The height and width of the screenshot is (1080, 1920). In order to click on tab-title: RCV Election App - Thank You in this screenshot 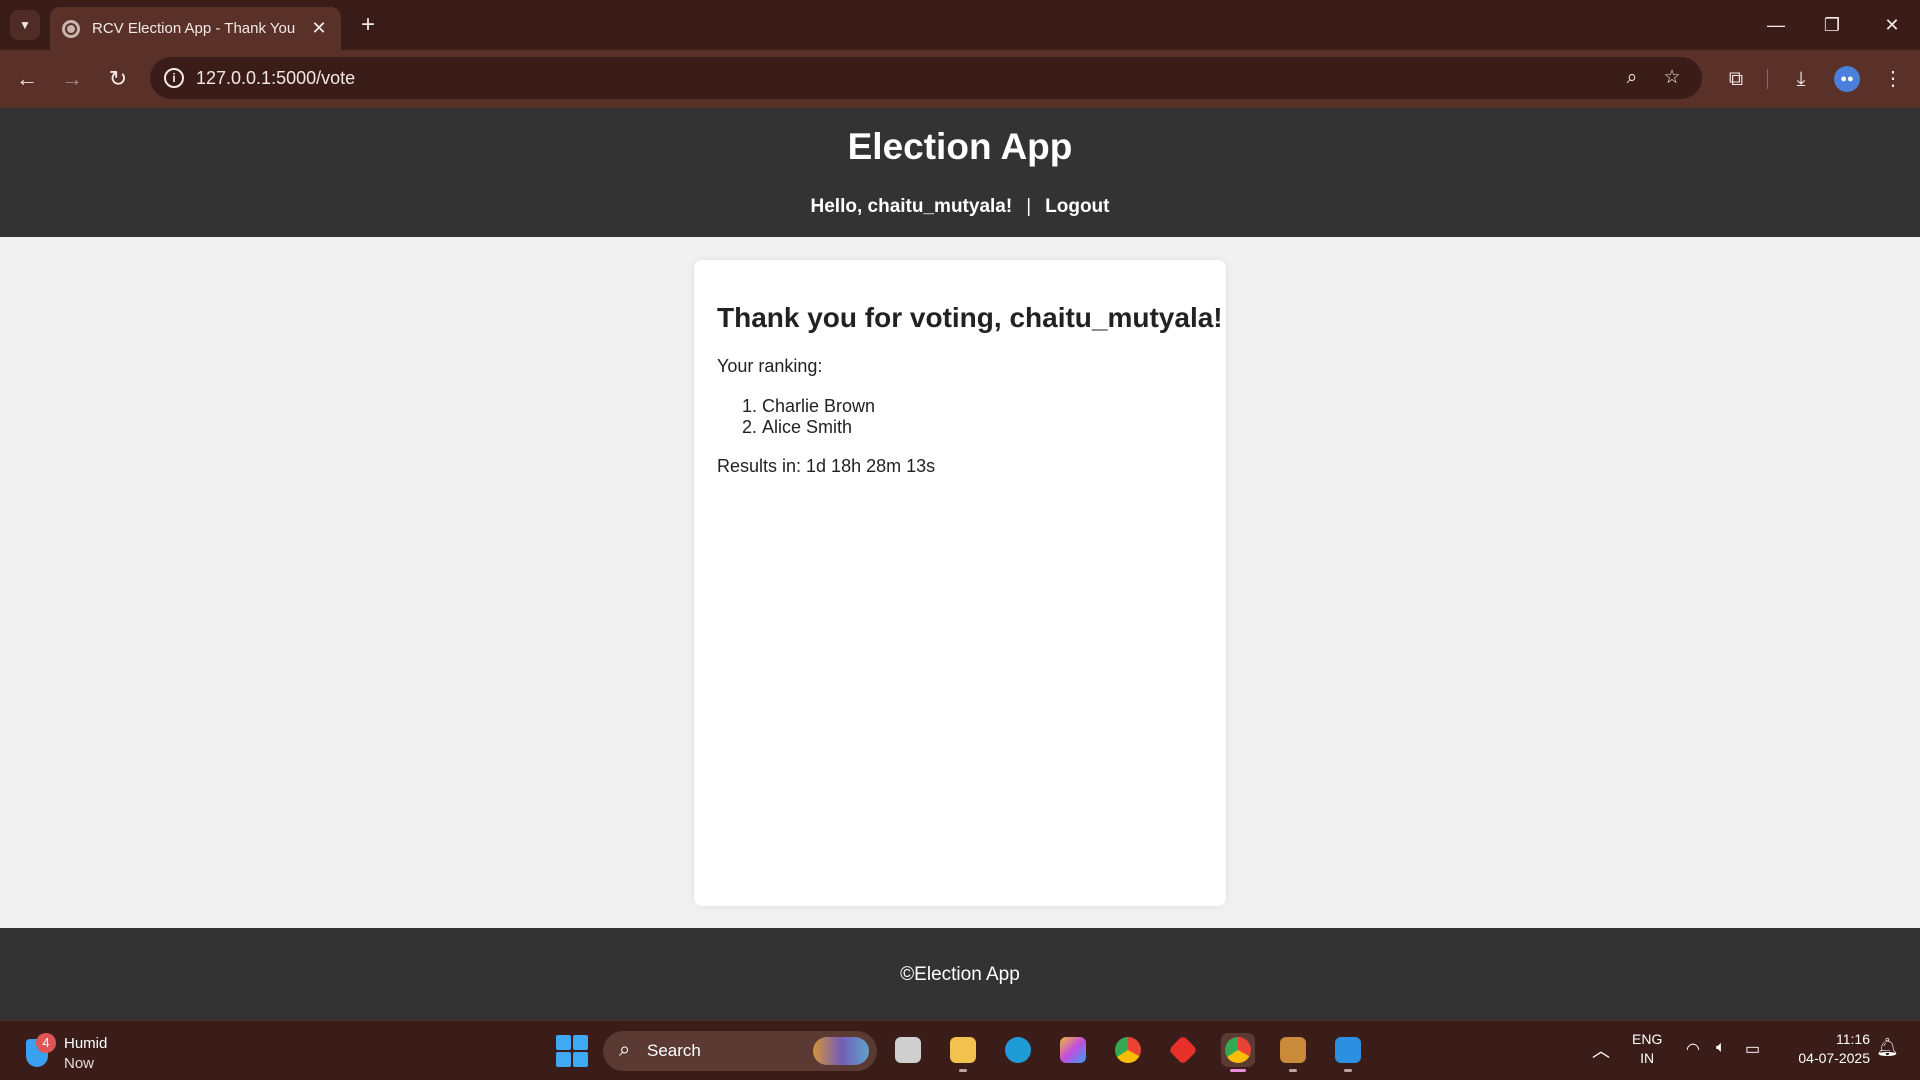, I will do `click(194, 28)`.